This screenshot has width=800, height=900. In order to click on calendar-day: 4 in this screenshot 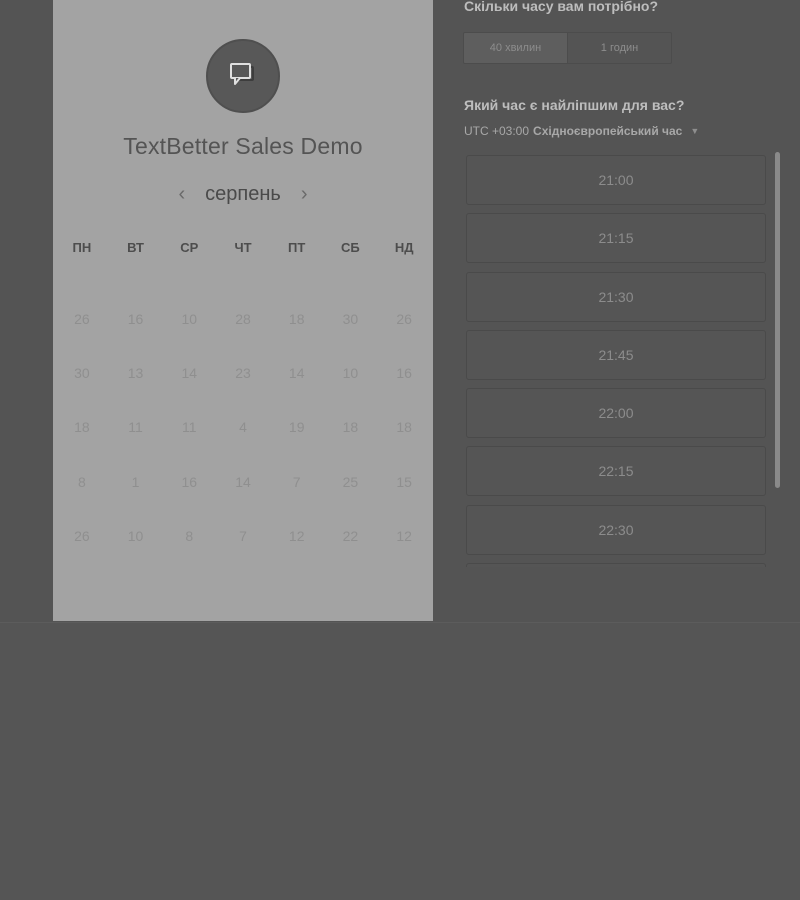, I will do `click(243, 427)`.